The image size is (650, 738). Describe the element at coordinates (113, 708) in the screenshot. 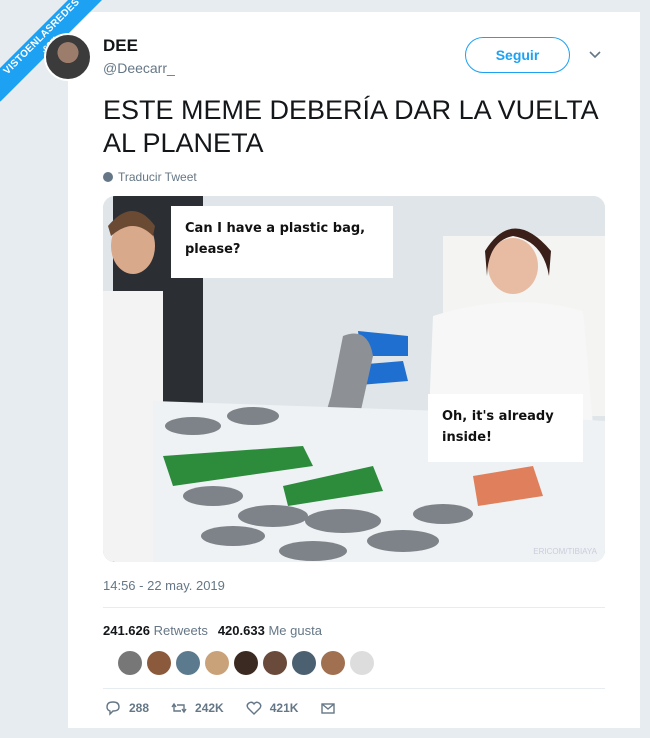

I see `reply-icon` at that location.